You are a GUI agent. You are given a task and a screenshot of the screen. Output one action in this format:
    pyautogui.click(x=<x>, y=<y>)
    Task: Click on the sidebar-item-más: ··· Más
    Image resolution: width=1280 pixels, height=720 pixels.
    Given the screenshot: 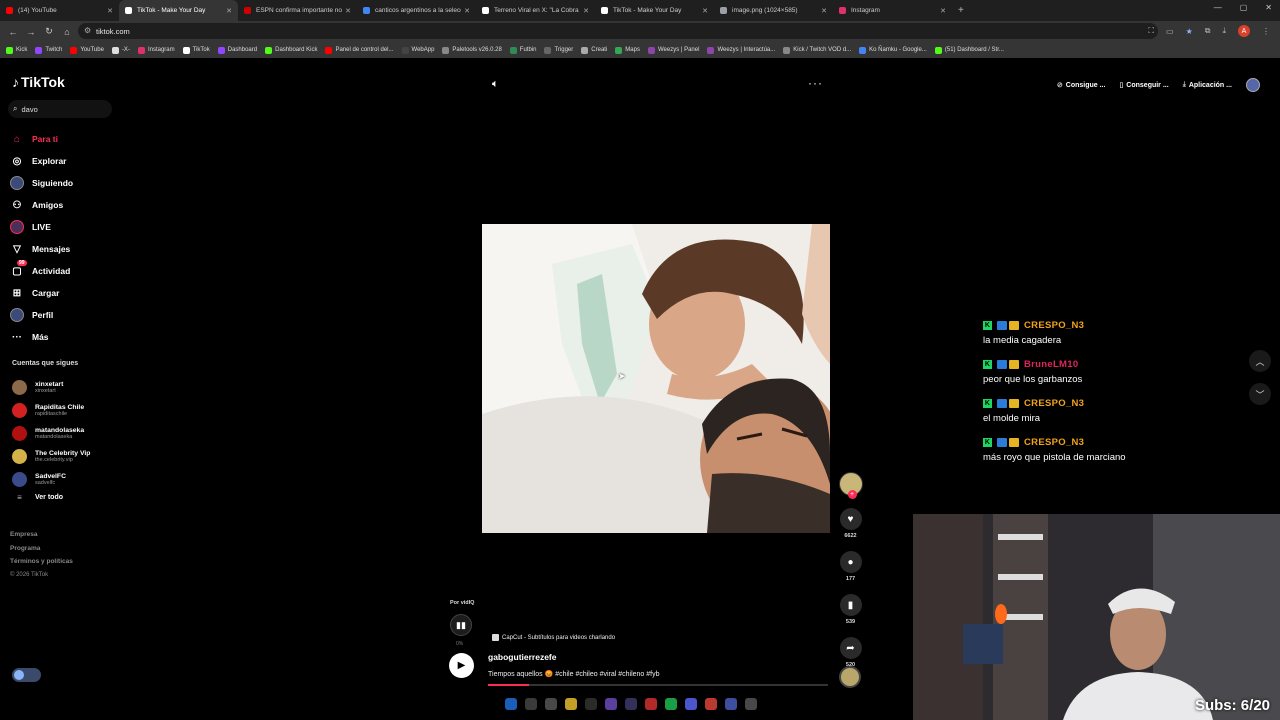 What is the action you would take?
    pyautogui.click(x=41, y=337)
    